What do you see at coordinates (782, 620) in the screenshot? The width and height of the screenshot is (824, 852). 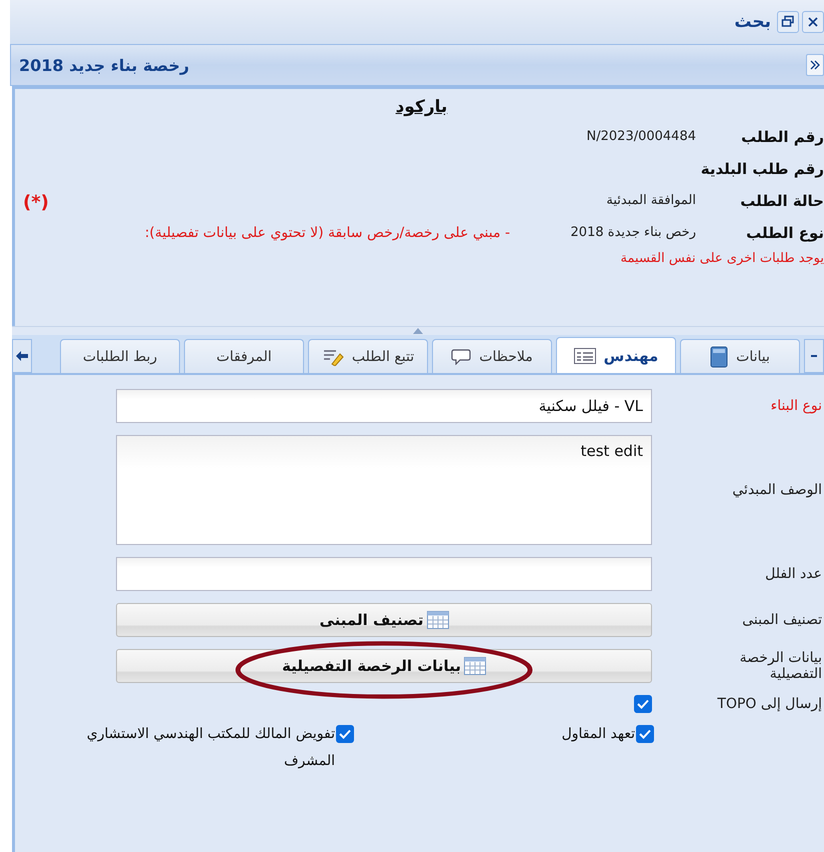 I see `field-label: تصنيف المبنى` at bounding box center [782, 620].